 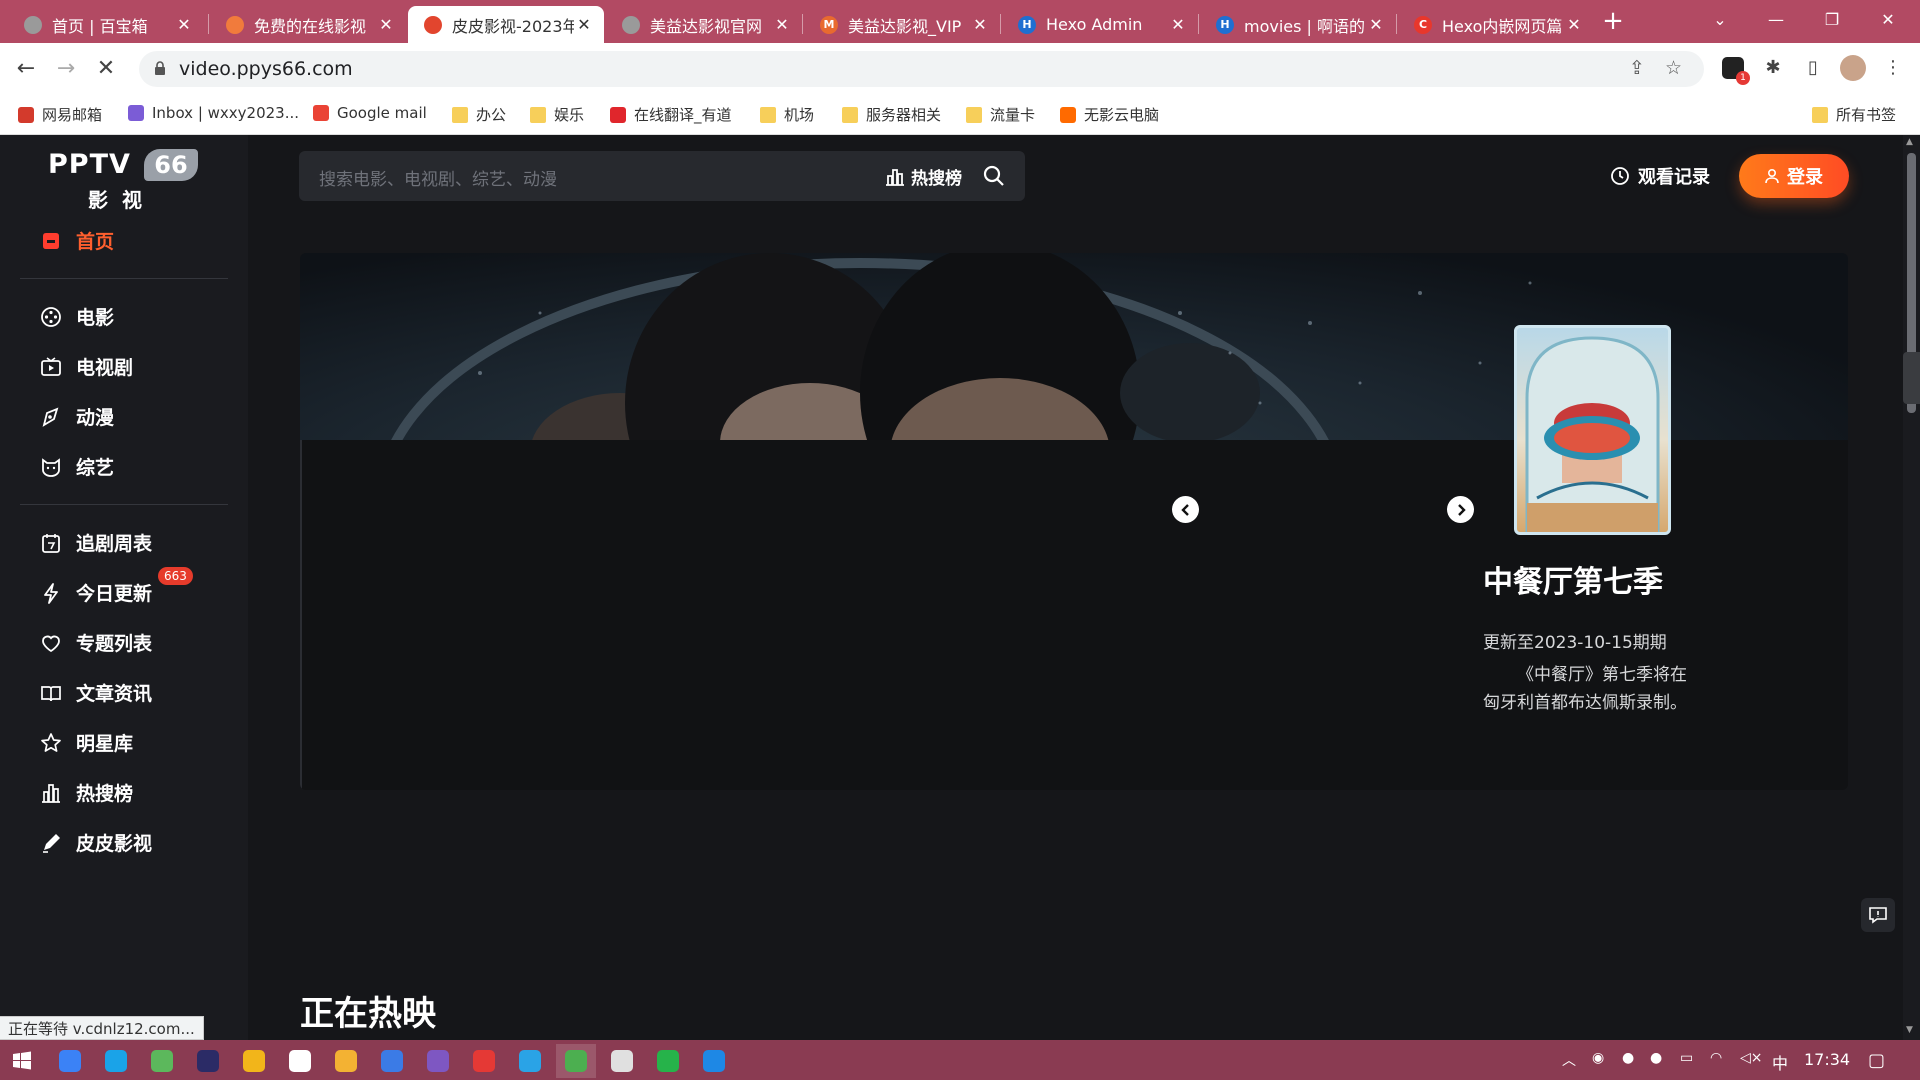 I want to click on tray-app-icon: ◉, so click(x=1598, y=1058).